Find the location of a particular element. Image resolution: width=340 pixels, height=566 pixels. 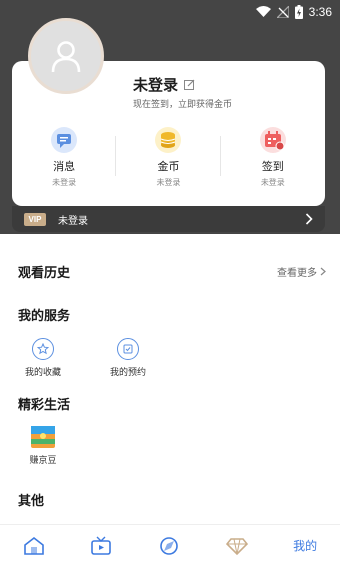

avatar is located at coordinates (66, 56).